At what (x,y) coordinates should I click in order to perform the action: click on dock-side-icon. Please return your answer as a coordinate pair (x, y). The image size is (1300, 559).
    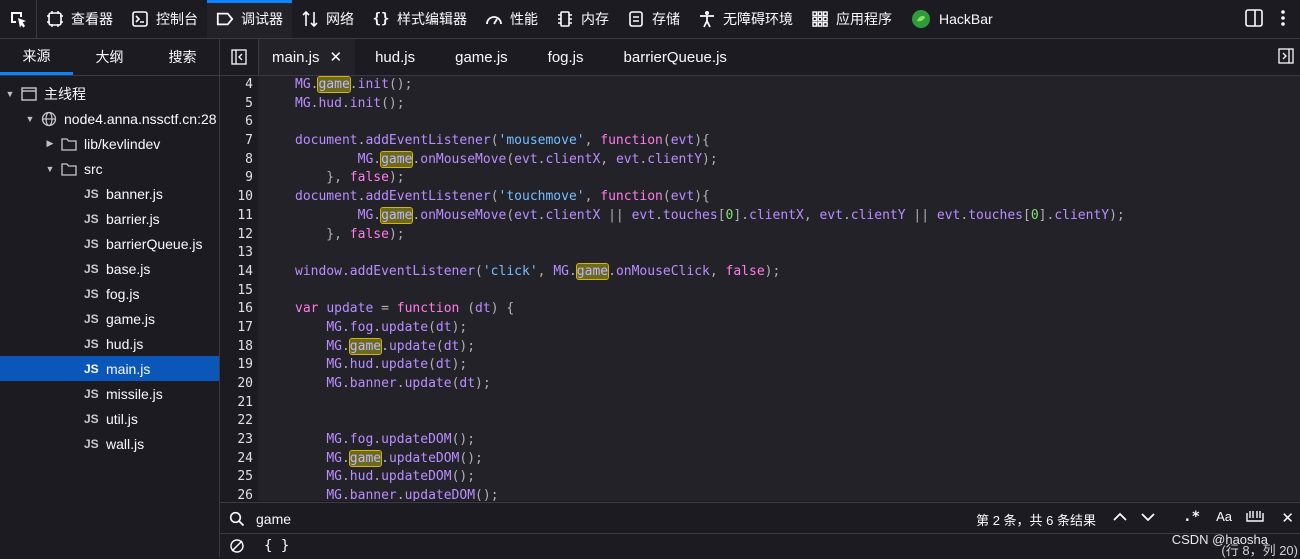
    Looking at the image, I should click on (1254, 19).